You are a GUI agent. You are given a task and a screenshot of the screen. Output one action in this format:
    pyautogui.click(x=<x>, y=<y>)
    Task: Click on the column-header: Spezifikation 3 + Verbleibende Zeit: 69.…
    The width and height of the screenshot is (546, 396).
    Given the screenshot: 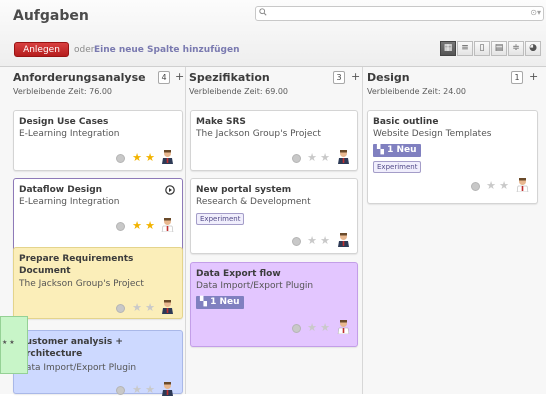 What is the action you would take?
    pyautogui.click(x=274, y=82)
    